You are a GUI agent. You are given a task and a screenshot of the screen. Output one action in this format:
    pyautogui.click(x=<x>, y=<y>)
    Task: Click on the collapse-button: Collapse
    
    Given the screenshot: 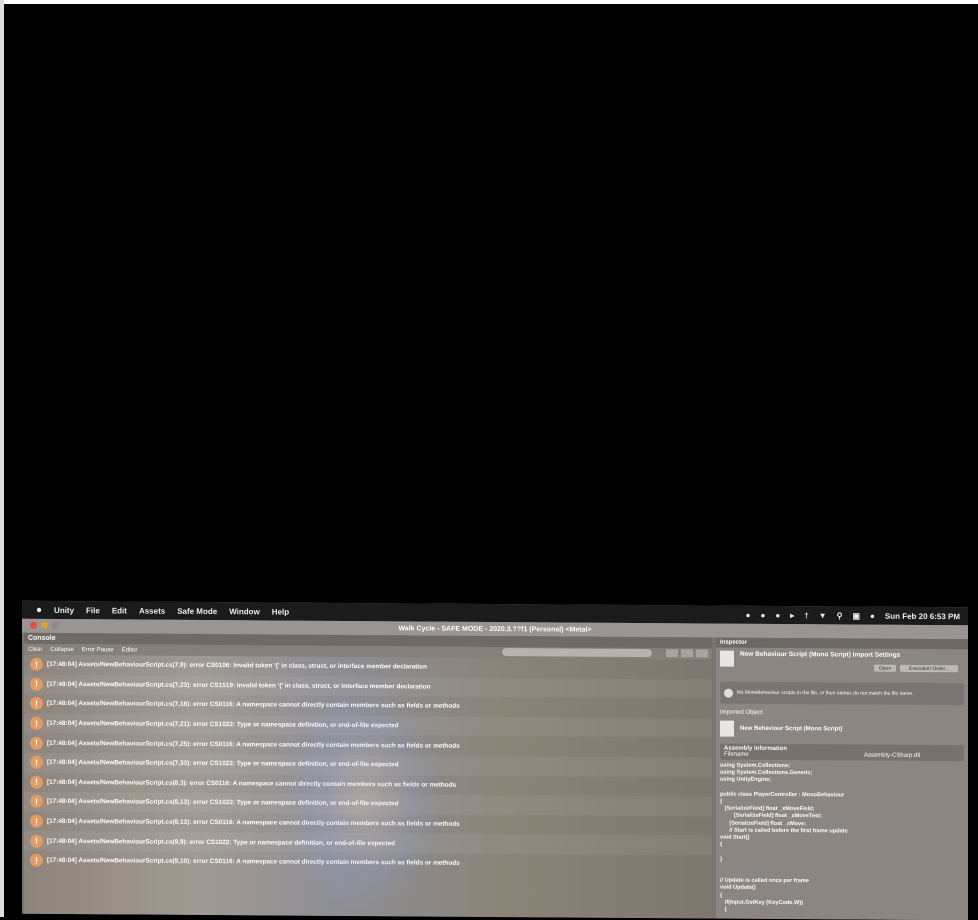 What is the action you would take?
    pyautogui.click(x=61, y=649)
    